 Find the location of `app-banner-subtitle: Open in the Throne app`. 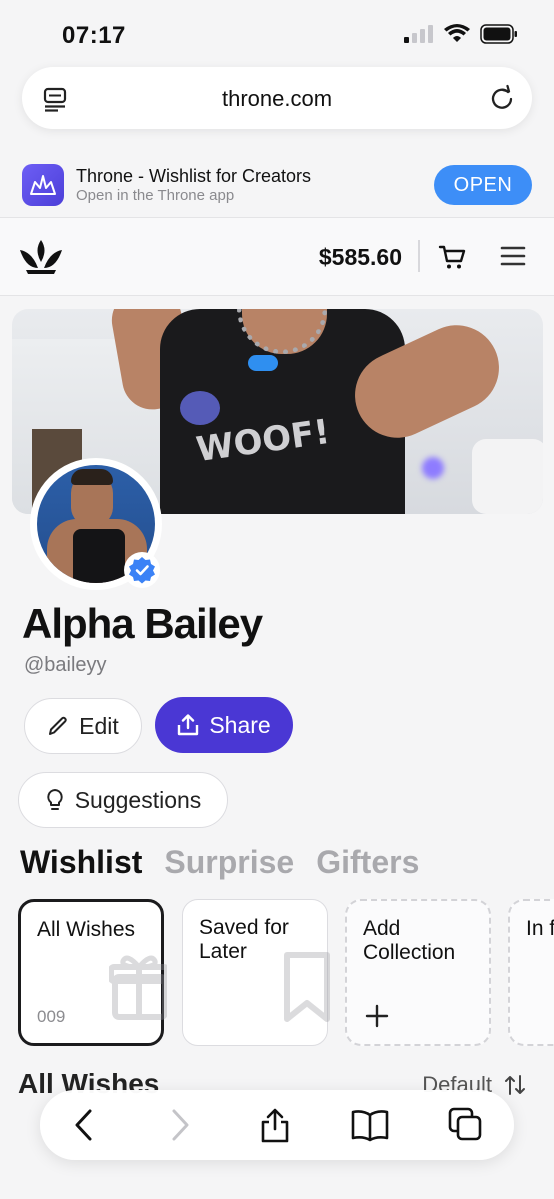

app-banner-subtitle: Open in the Throne app is located at coordinates (155, 195).